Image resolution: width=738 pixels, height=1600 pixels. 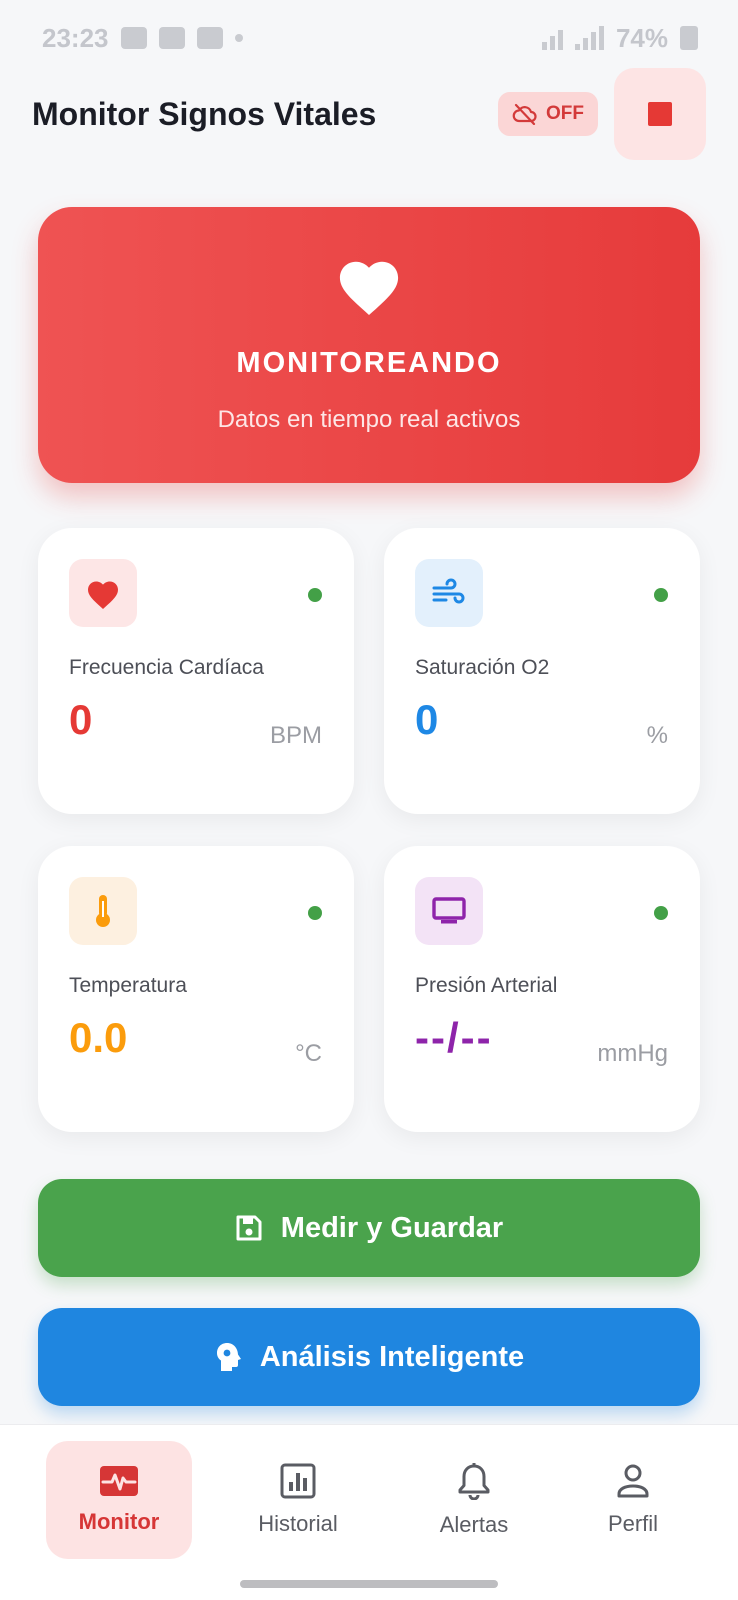 I want to click on oxygen-value: 0, so click(x=427, y=719).